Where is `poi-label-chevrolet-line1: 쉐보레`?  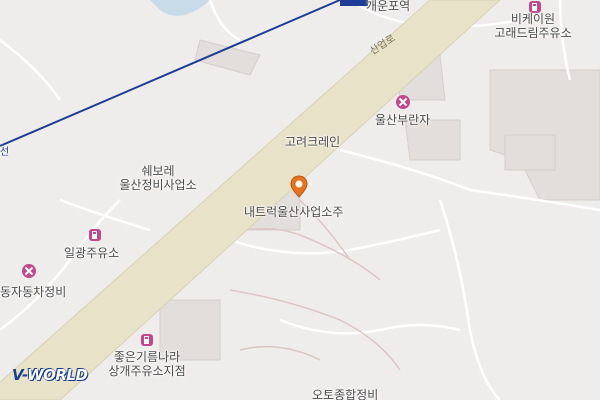 poi-label-chevrolet-line1: 쉐보레 is located at coordinates (158, 171).